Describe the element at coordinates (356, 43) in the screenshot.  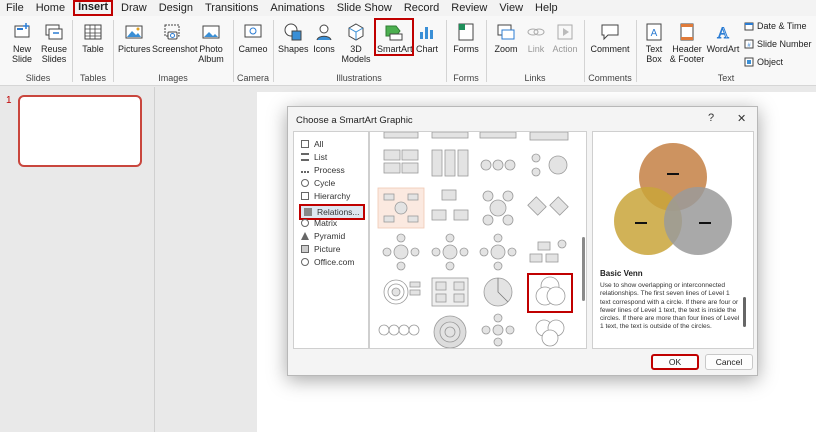
I see `3d-models-button: 3D Models` at that location.